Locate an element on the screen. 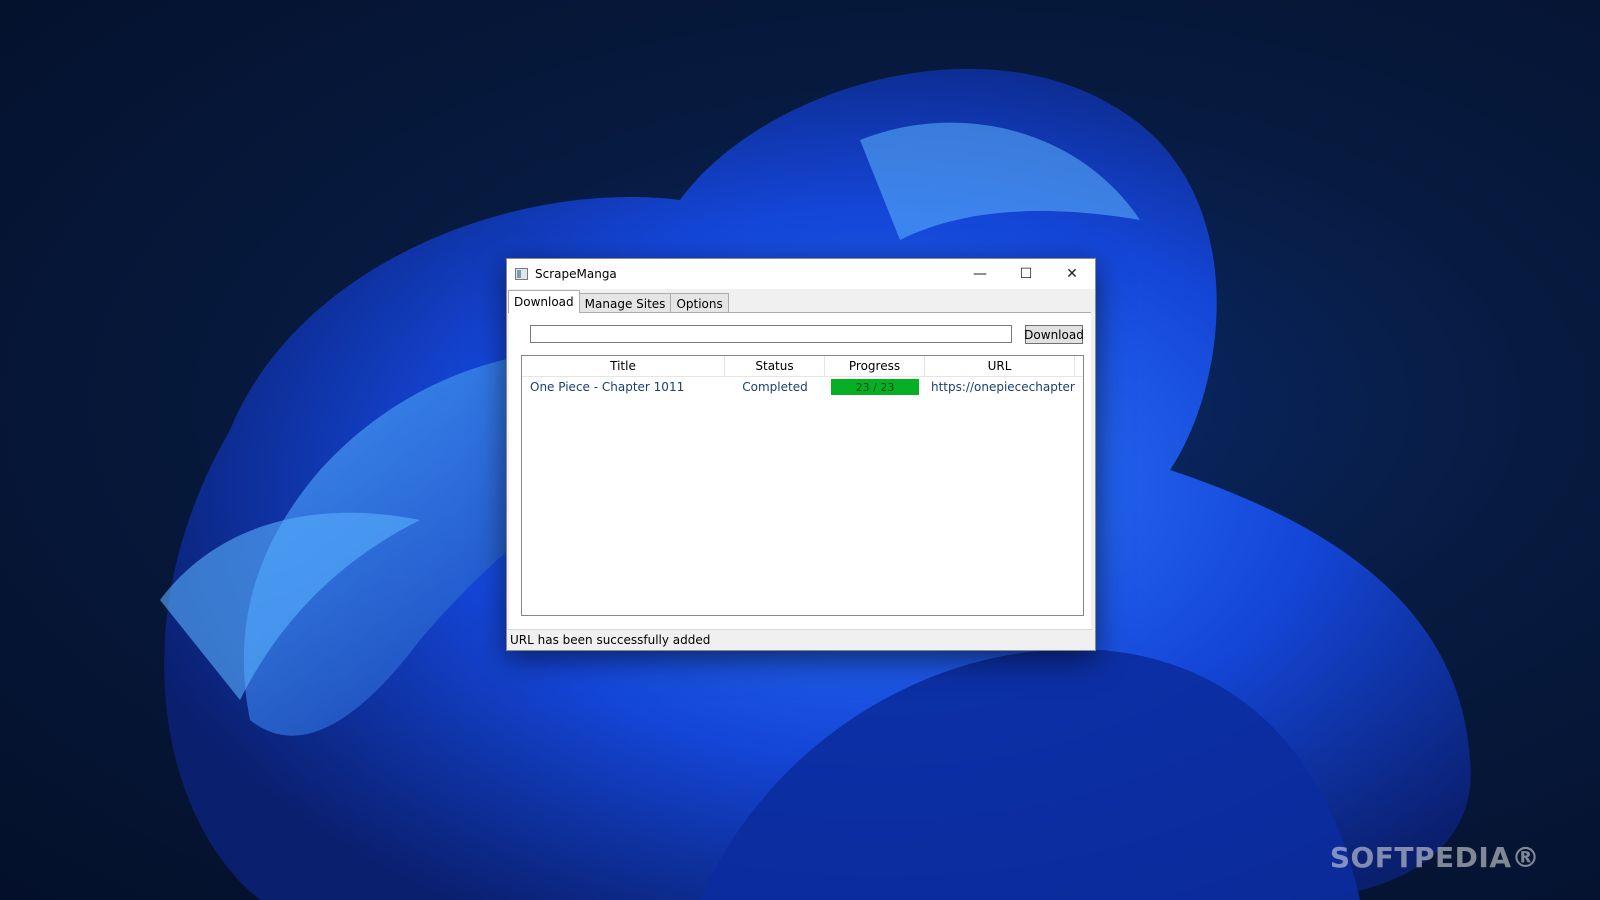 The image size is (1600, 900). app-window-icon is located at coordinates (521, 274).